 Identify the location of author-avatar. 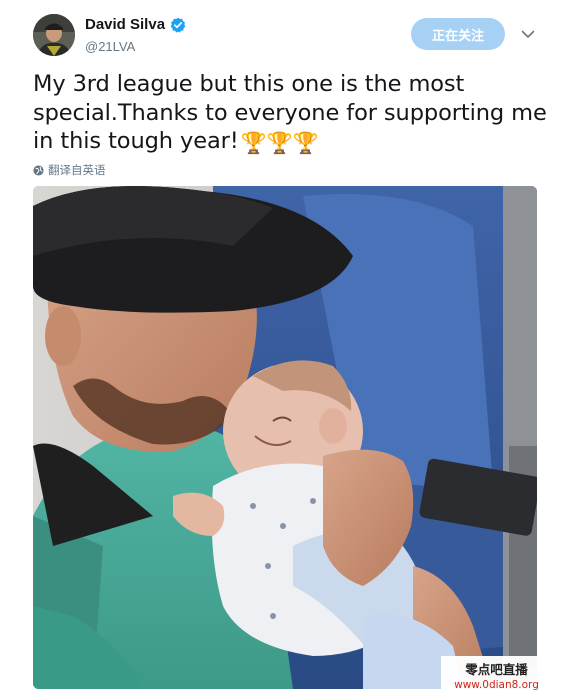
(54, 35).